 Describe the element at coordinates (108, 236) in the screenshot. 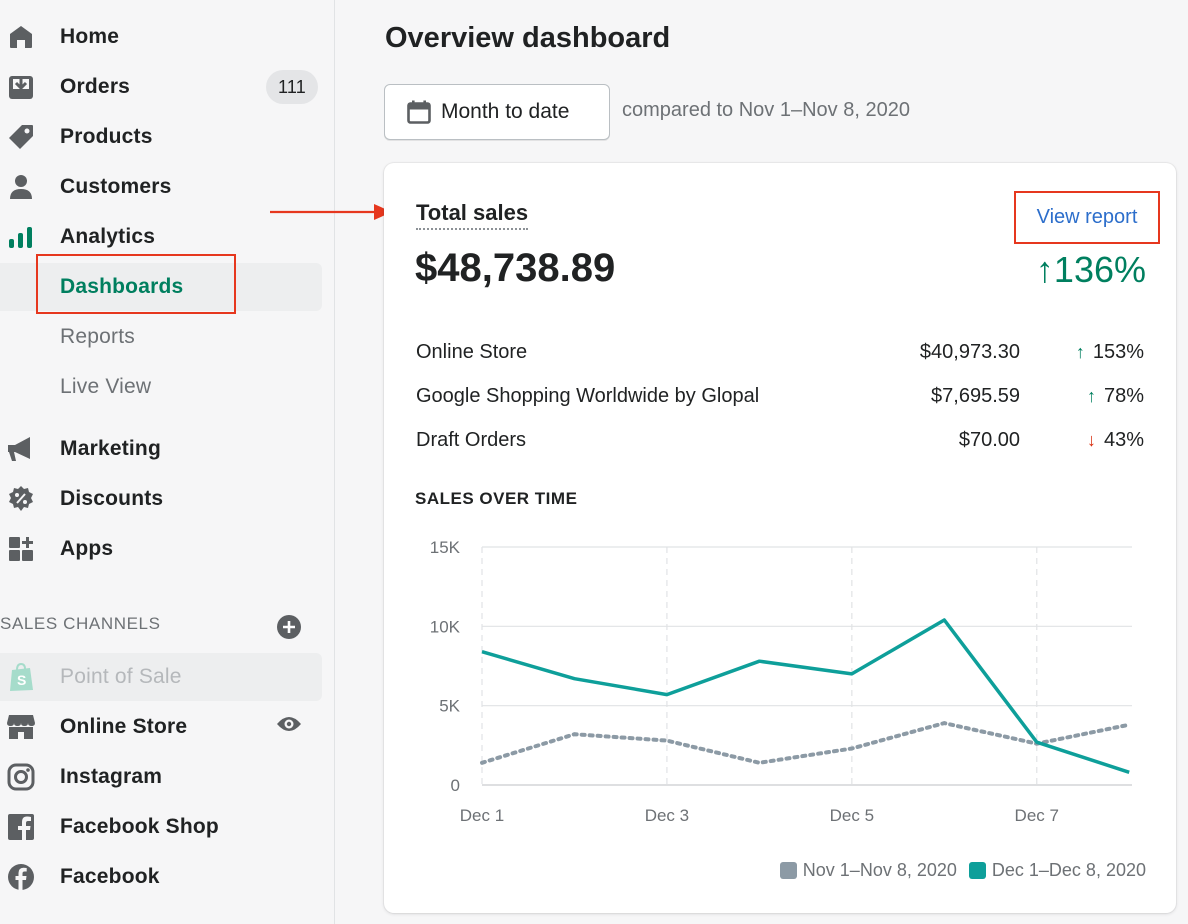

I see `sidebar-item-label: Analytics` at that location.